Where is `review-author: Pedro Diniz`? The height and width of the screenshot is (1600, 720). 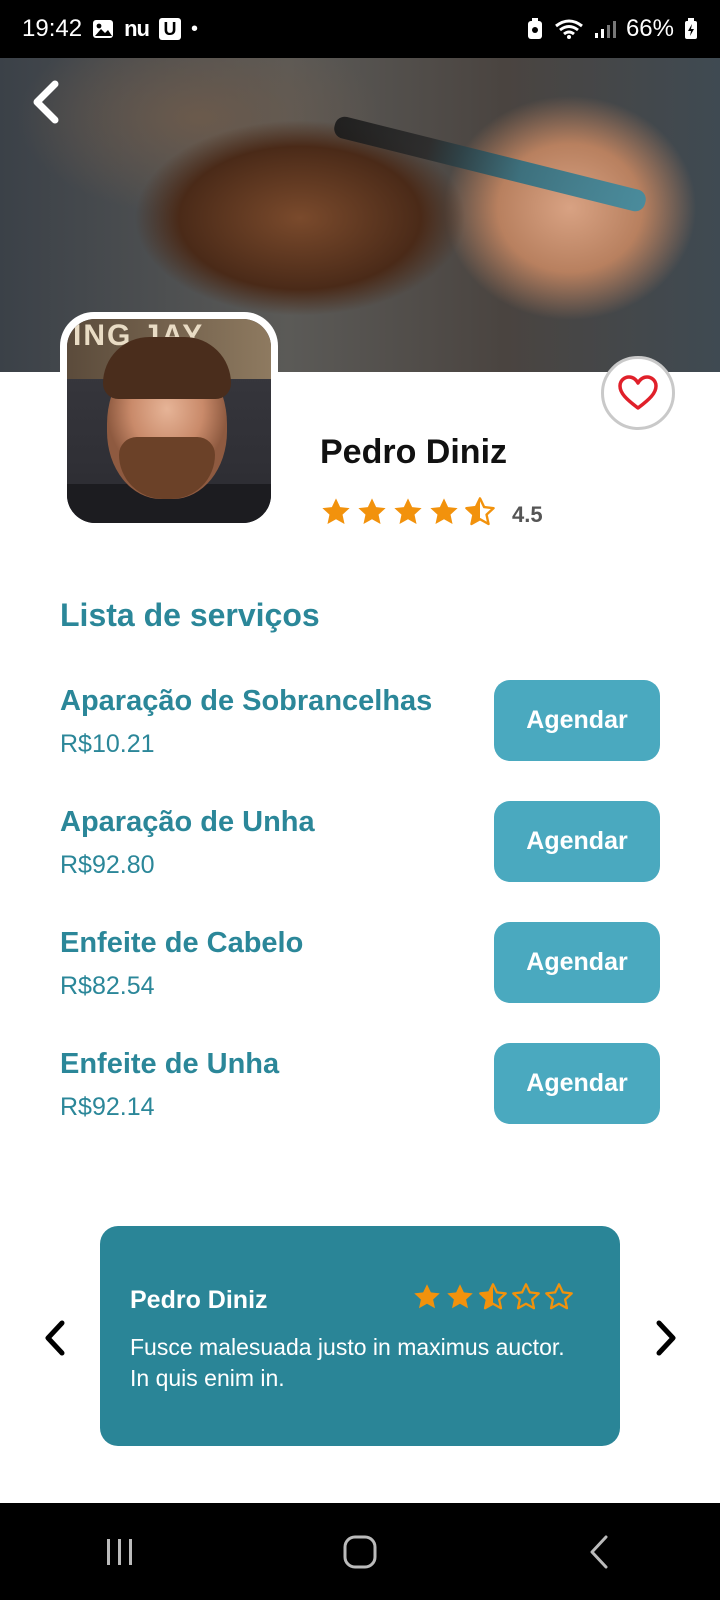
review-author: Pedro Diniz is located at coordinates (199, 1300).